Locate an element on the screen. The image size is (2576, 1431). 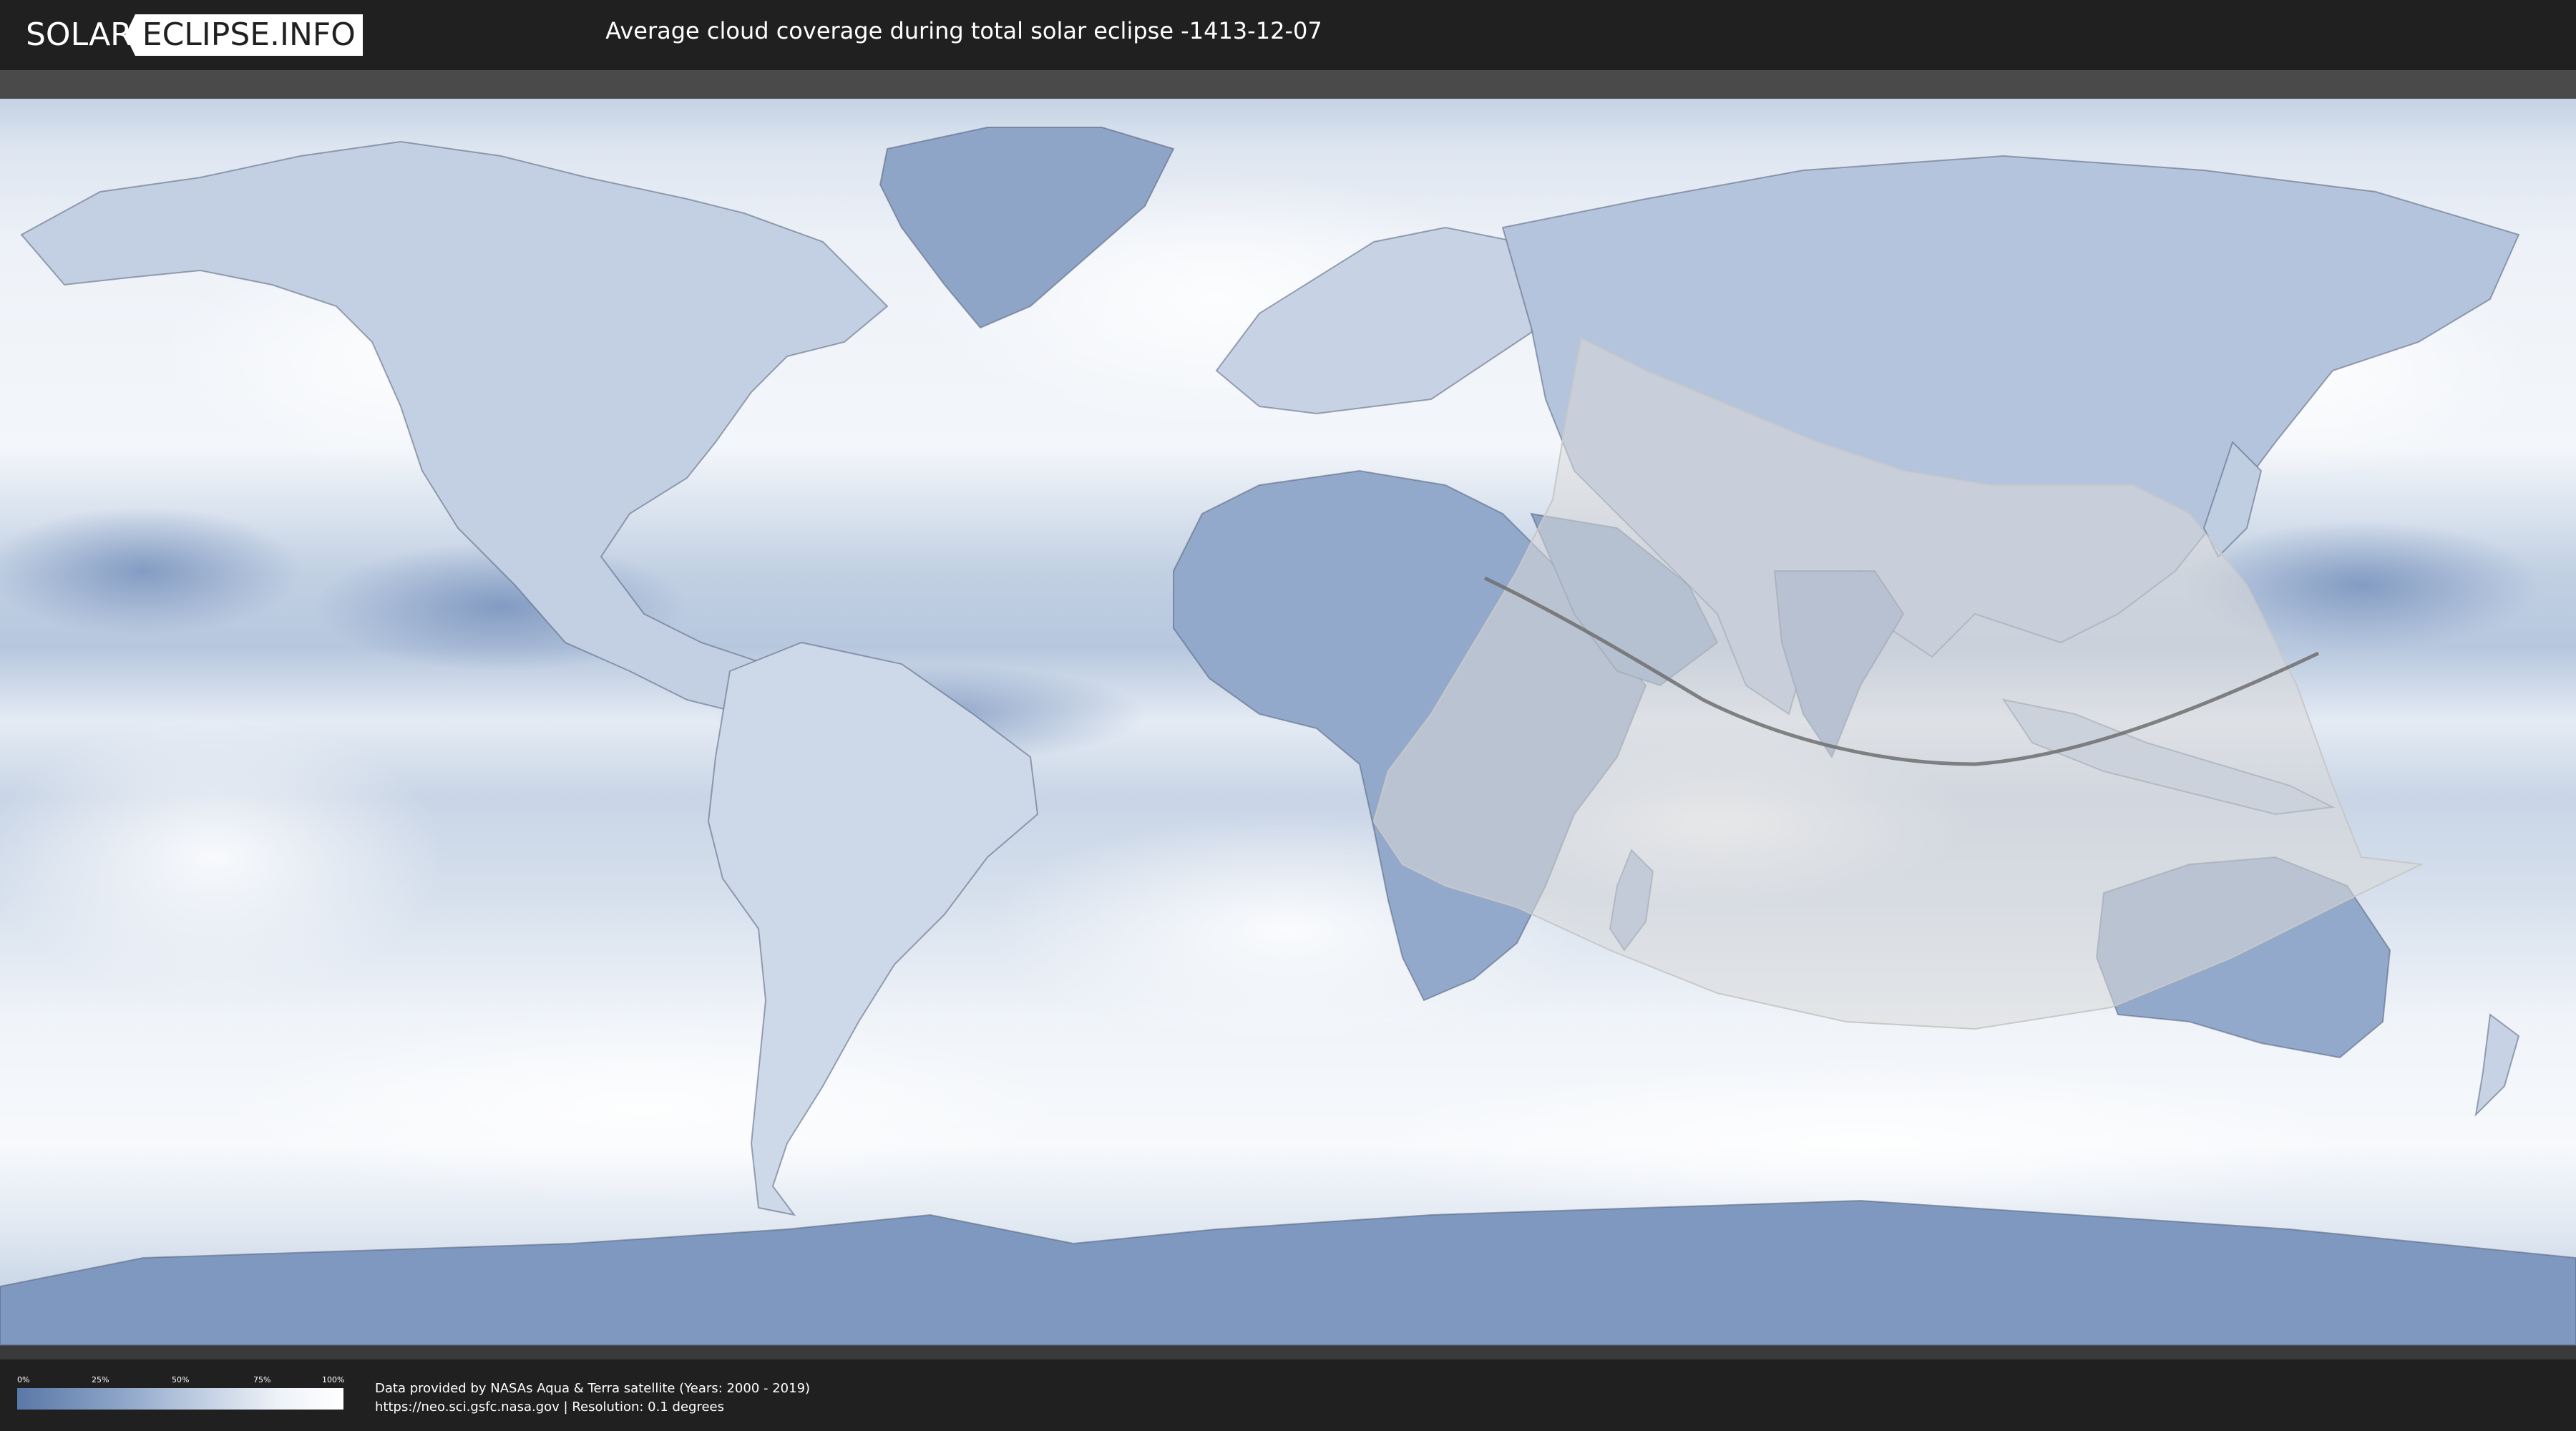
legend-tick-50: 50% is located at coordinates (181, 1379).